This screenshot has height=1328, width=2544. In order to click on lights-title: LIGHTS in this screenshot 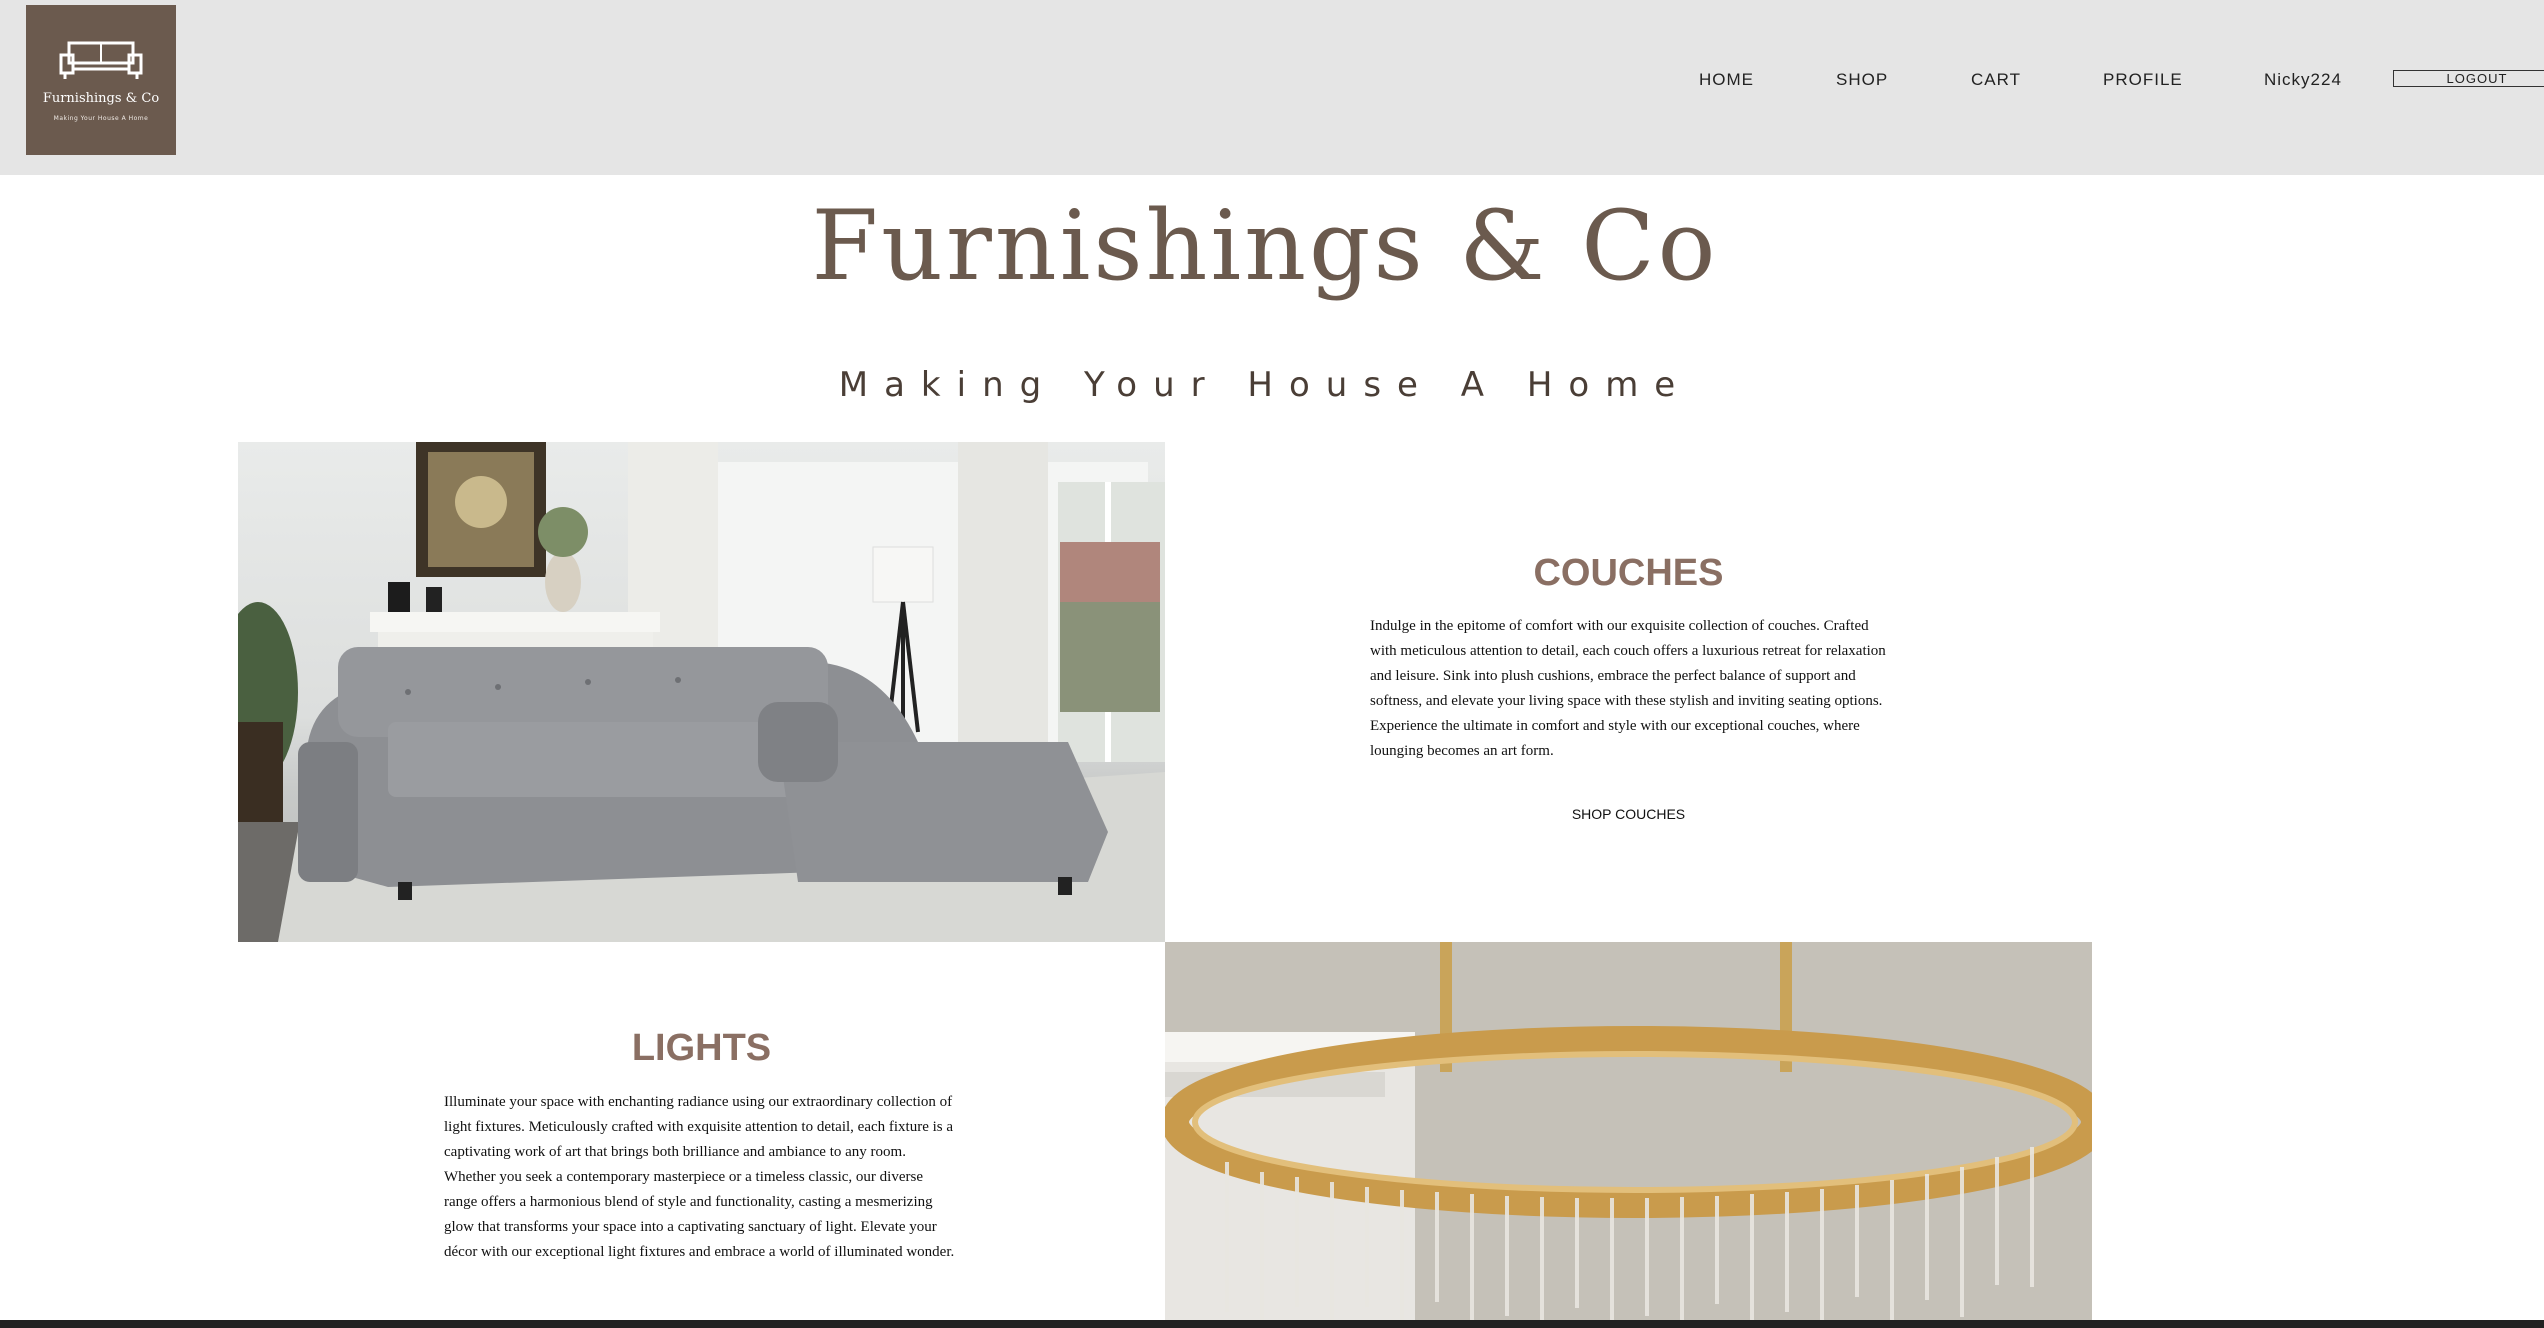, I will do `click(701, 1048)`.